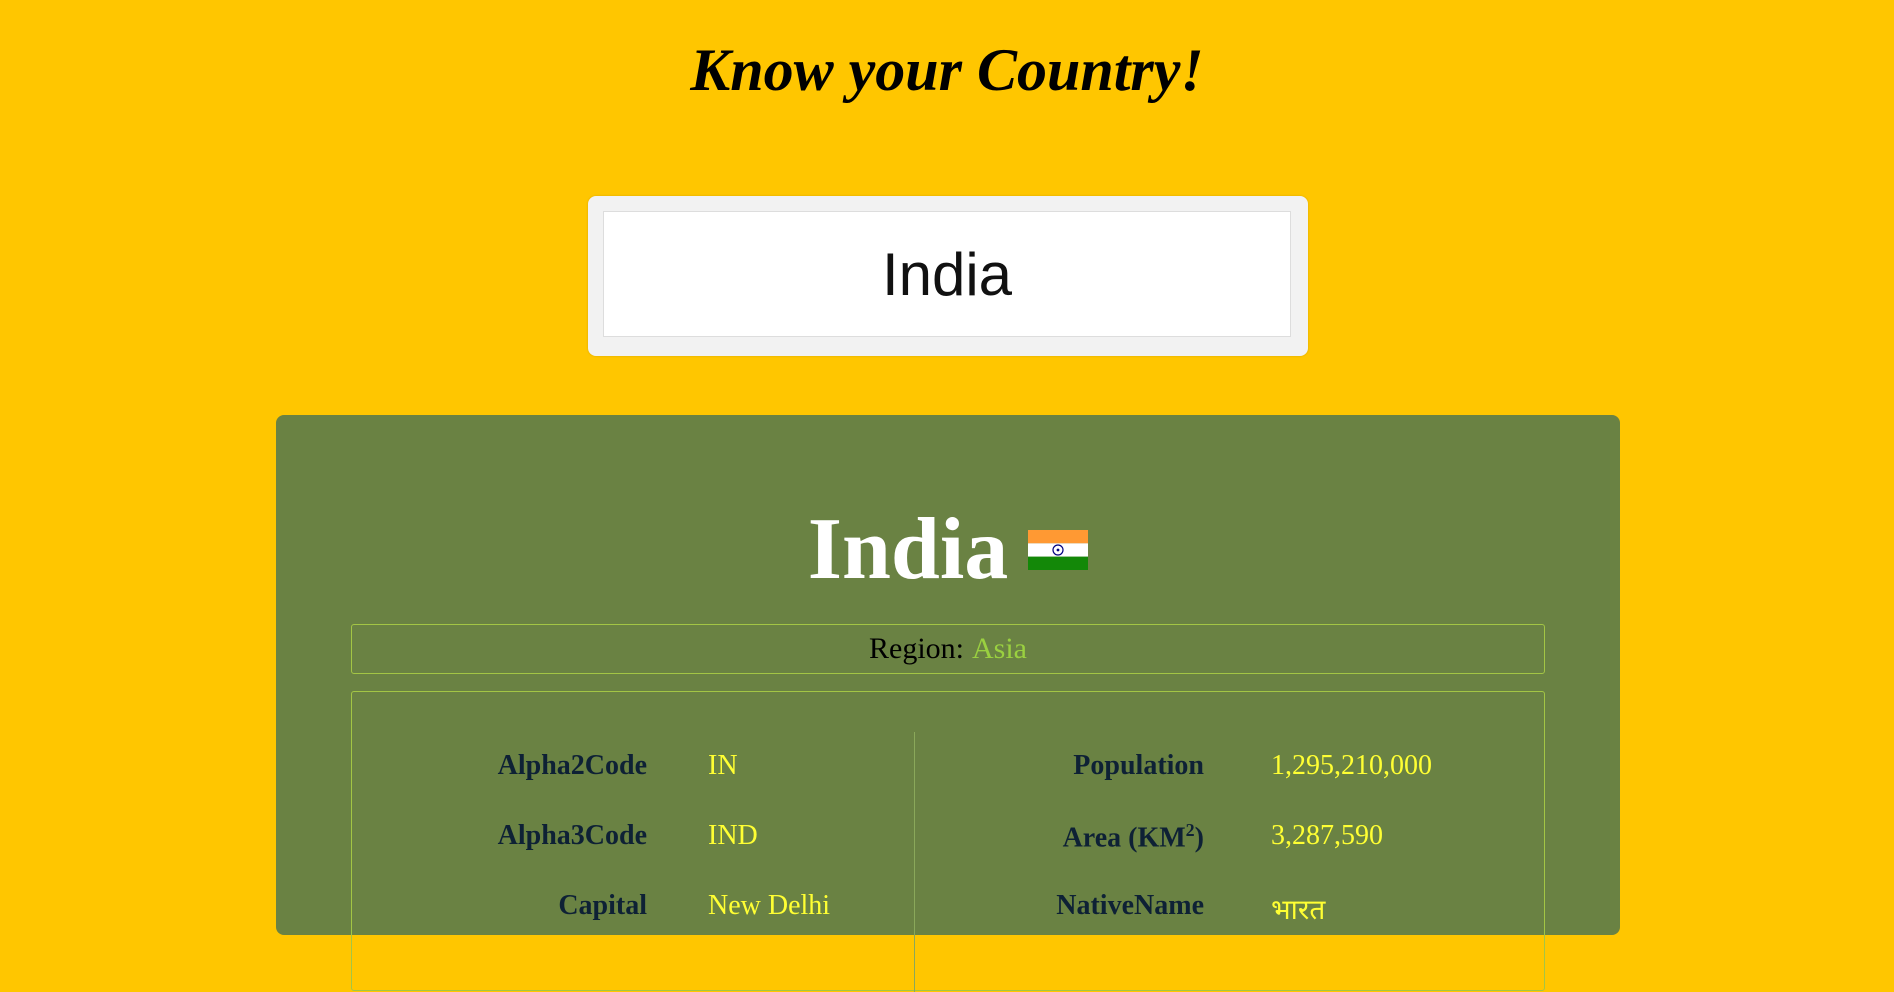 The image size is (1894, 992). I want to click on detail-value: 3,287,590, so click(1327, 835).